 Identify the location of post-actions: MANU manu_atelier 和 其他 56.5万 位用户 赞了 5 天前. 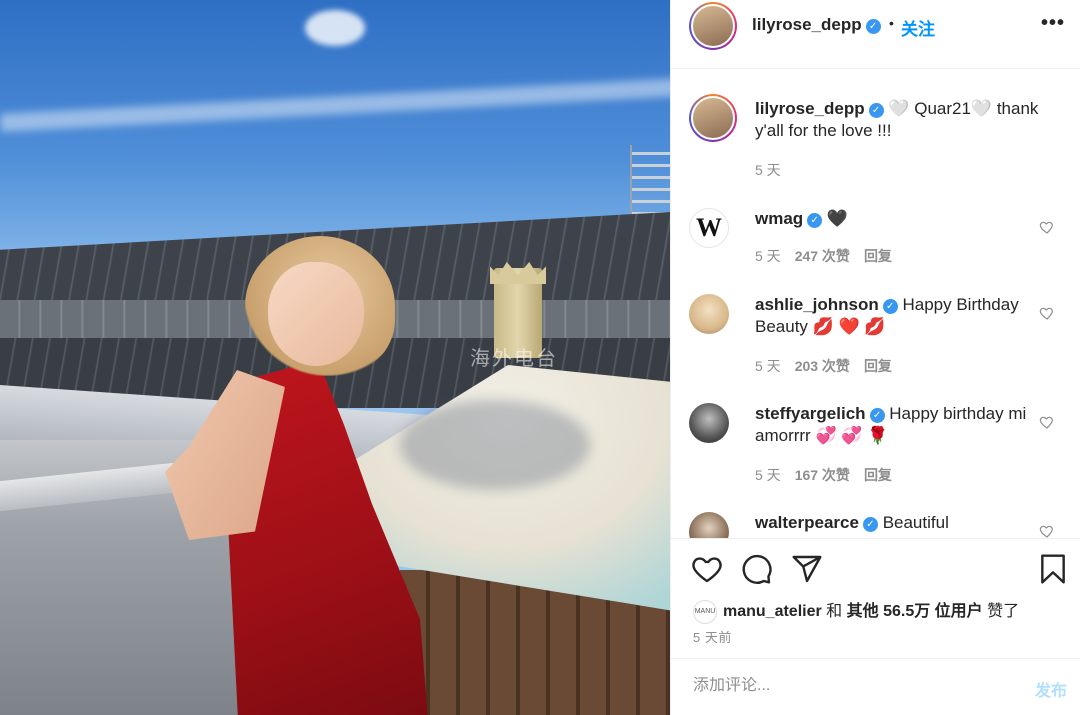
(875, 598).